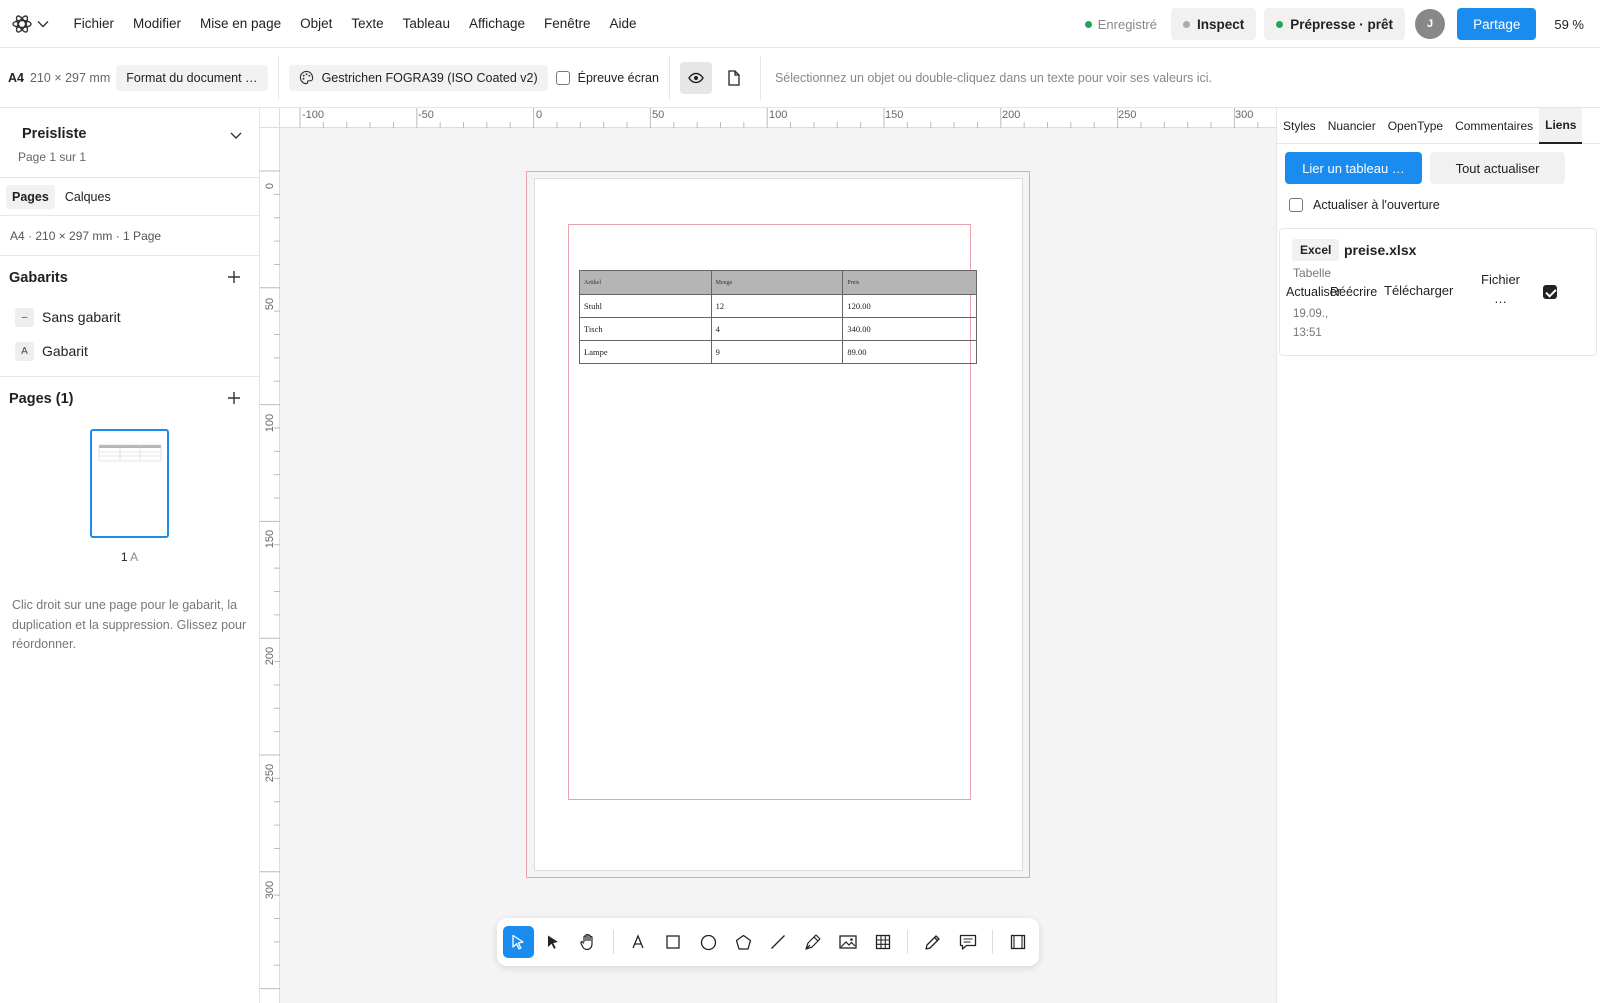  Describe the element at coordinates (1088, 24) in the screenshot. I see `status-dot-icon` at that location.